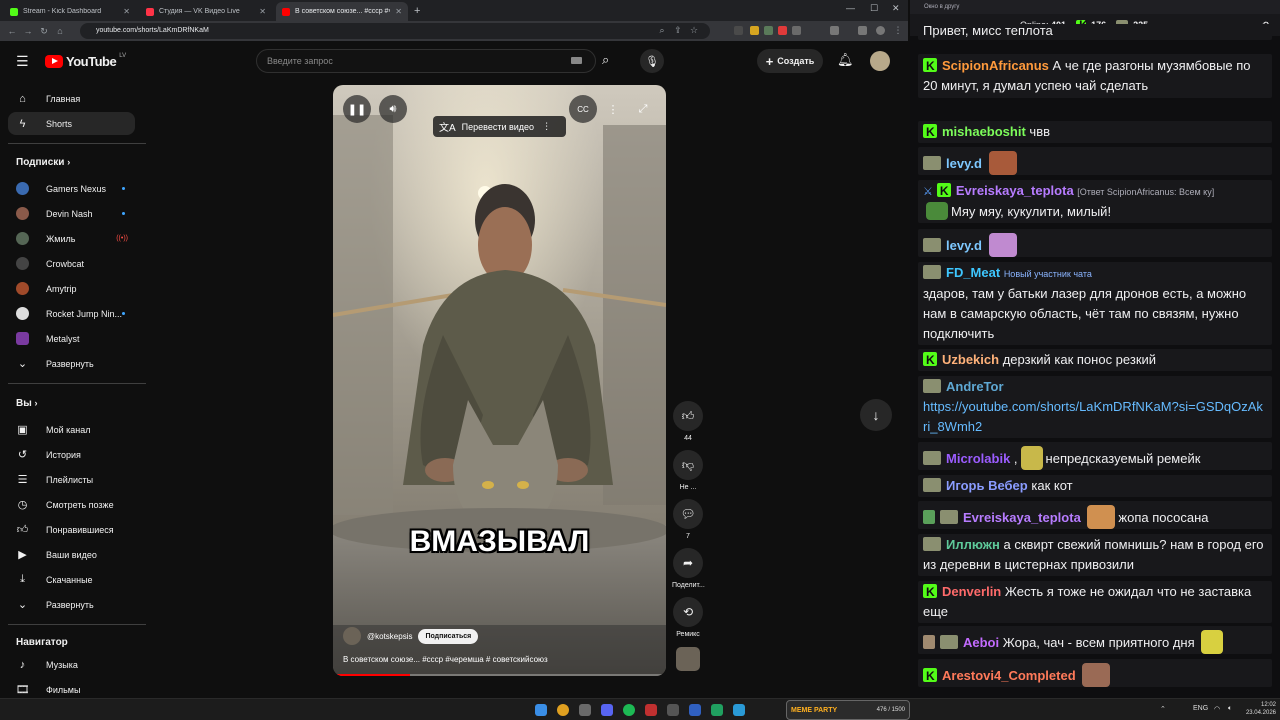  Describe the element at coordinates (448, 636) in the screenshot. I see `subscribe-button: Подписаться` at that location.